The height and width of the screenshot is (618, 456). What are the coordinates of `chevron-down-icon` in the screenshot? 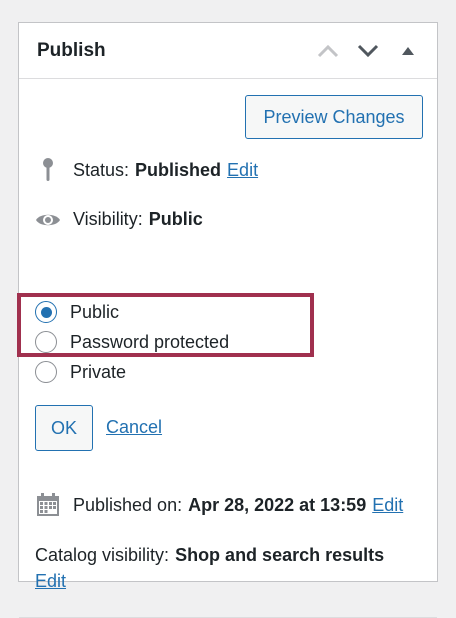 It's located at (368, 51).